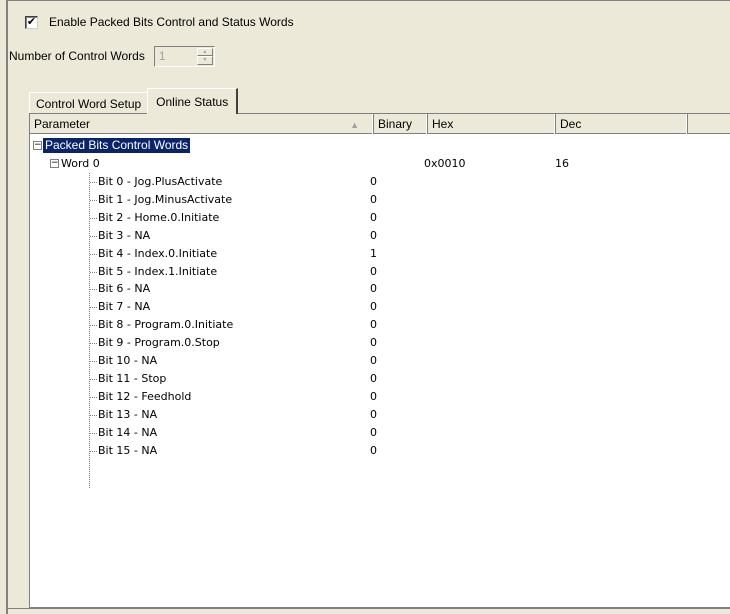  Describe the element at coordinates (193, 101) in the screenshot. I see `tab-online-status: Online Status` at that location.